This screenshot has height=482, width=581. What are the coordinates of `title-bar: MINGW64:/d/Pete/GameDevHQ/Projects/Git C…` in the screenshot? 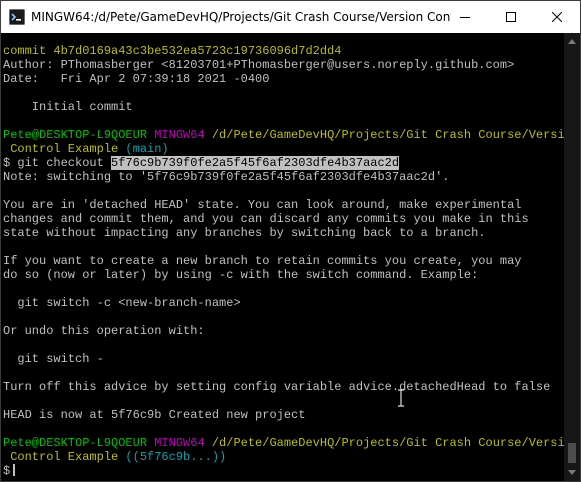 It's located at (290, 17).